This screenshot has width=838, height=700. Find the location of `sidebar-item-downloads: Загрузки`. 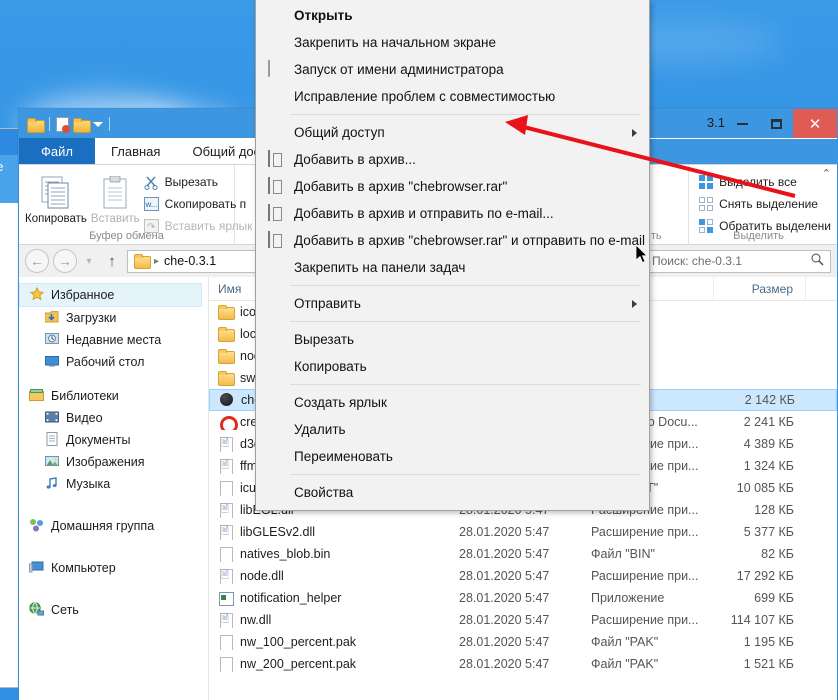

sidebar-item-downloads: Загрузки is located at coordinates (113, 318).